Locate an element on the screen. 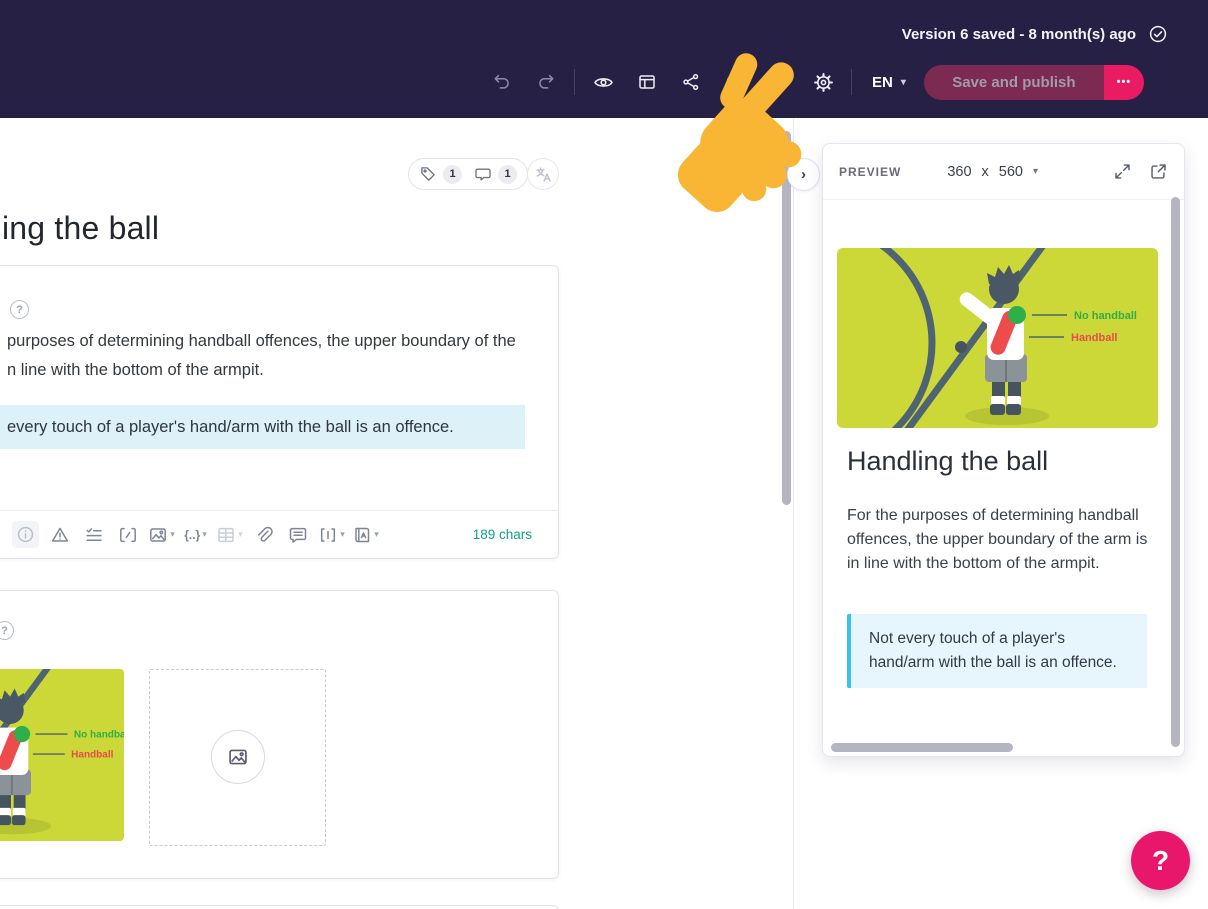 Image resolution: width=1208 pixels, height=909 pixels. layout-icon is located at coordinates (647, 82).